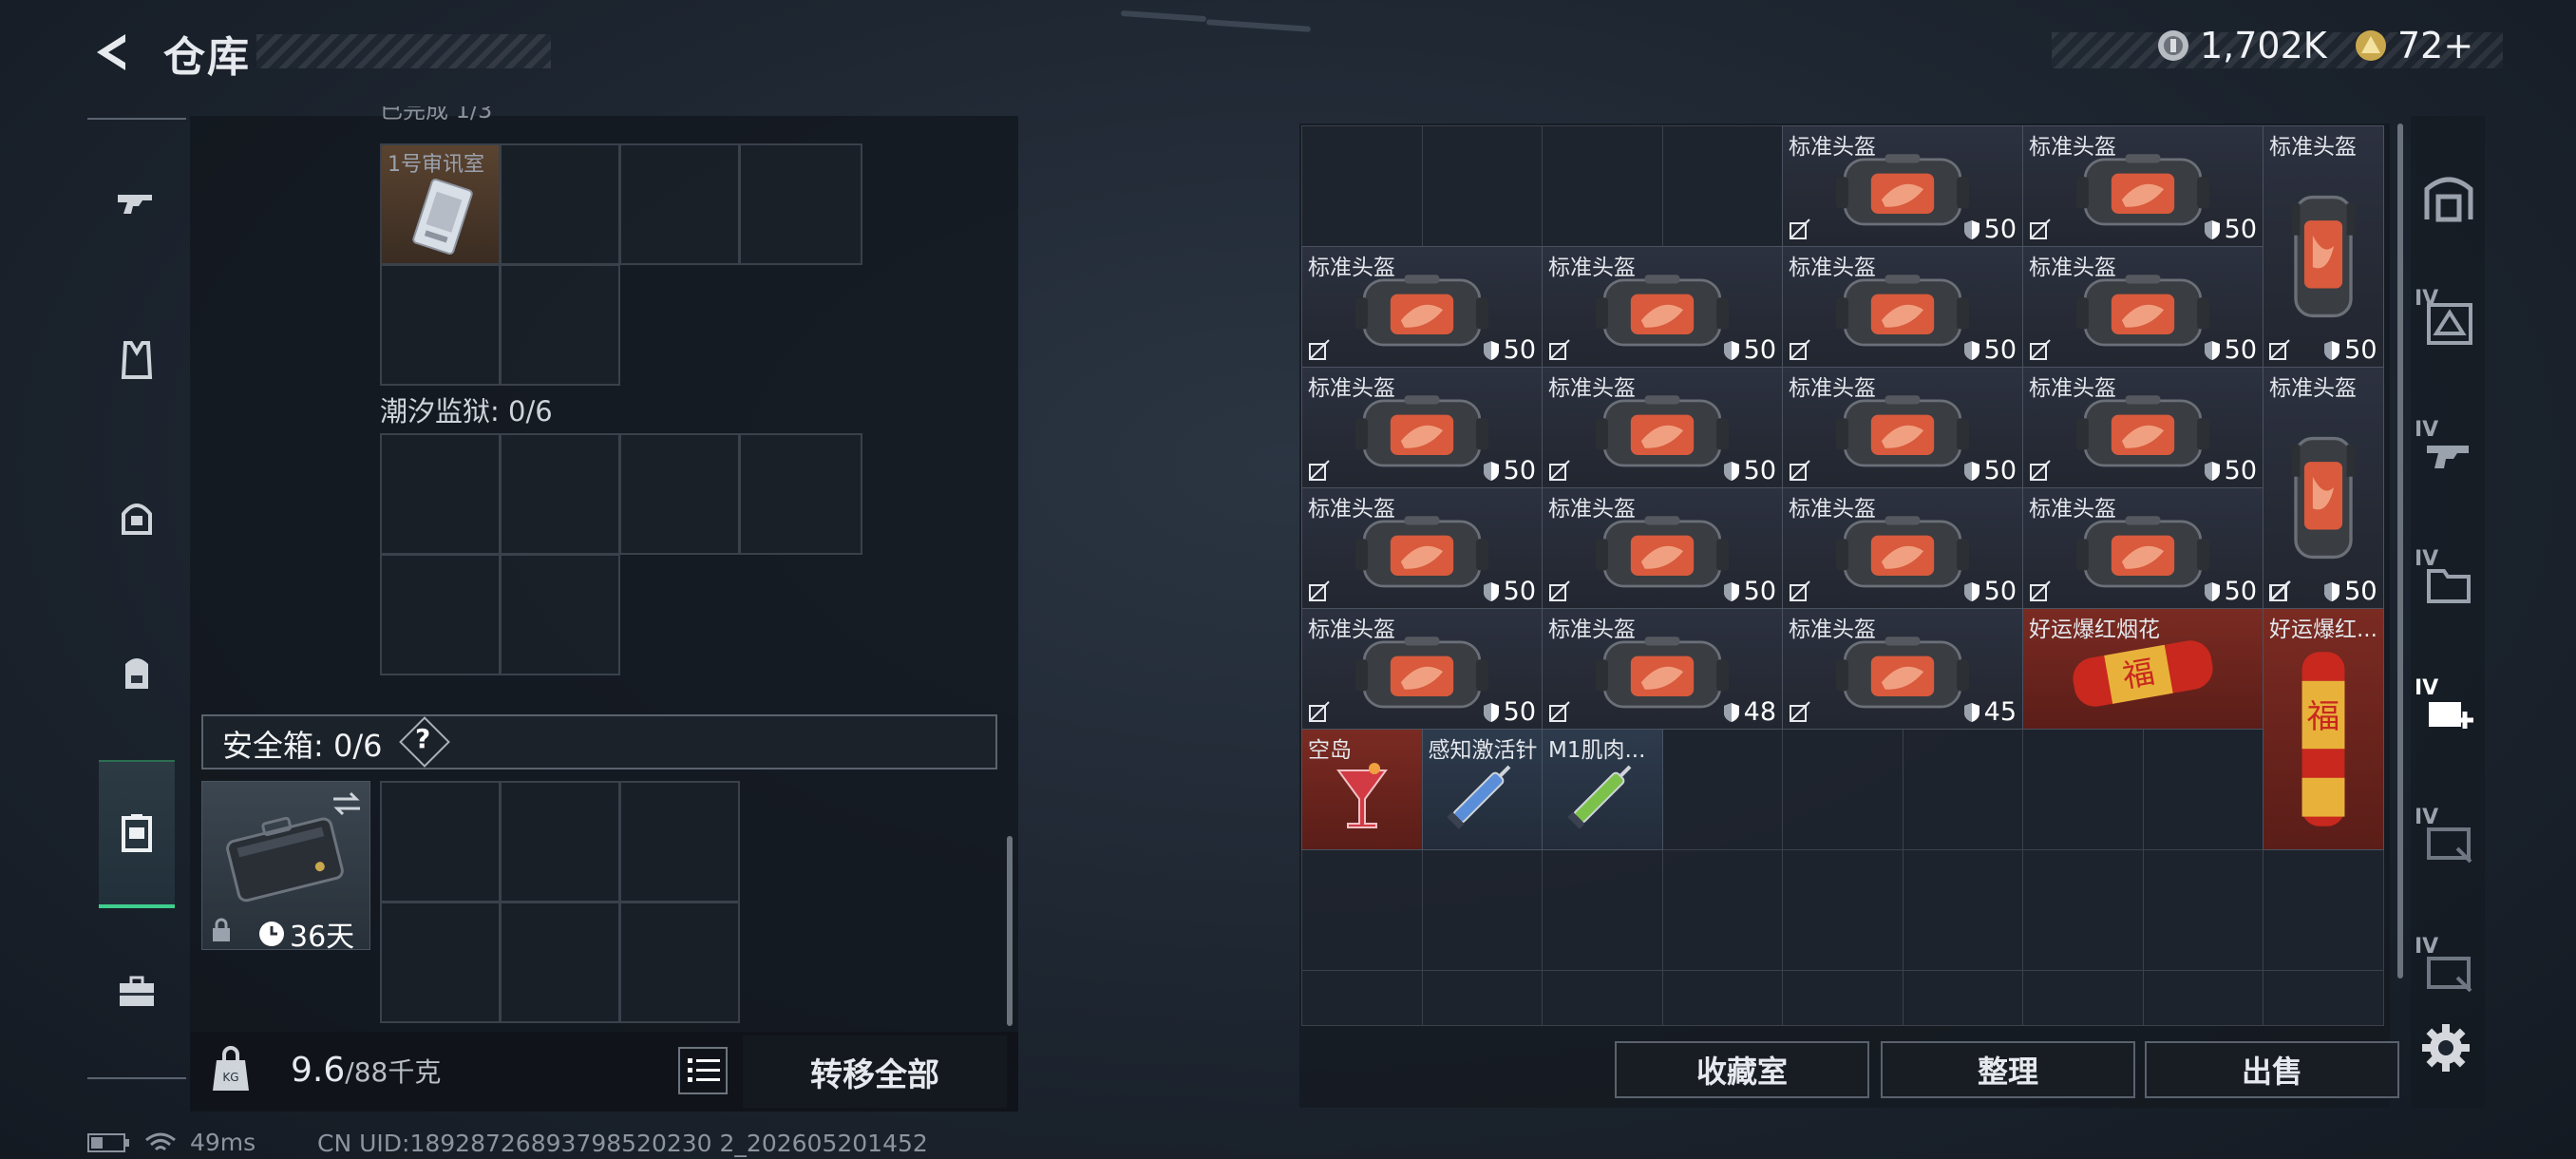 Image resolution: width=2576 pixels, height=1159 pixels. Describe the element at coordinates (2142, 669) in the screenshot. I see `firework-item: 福 好运爆红烟花` at that location.